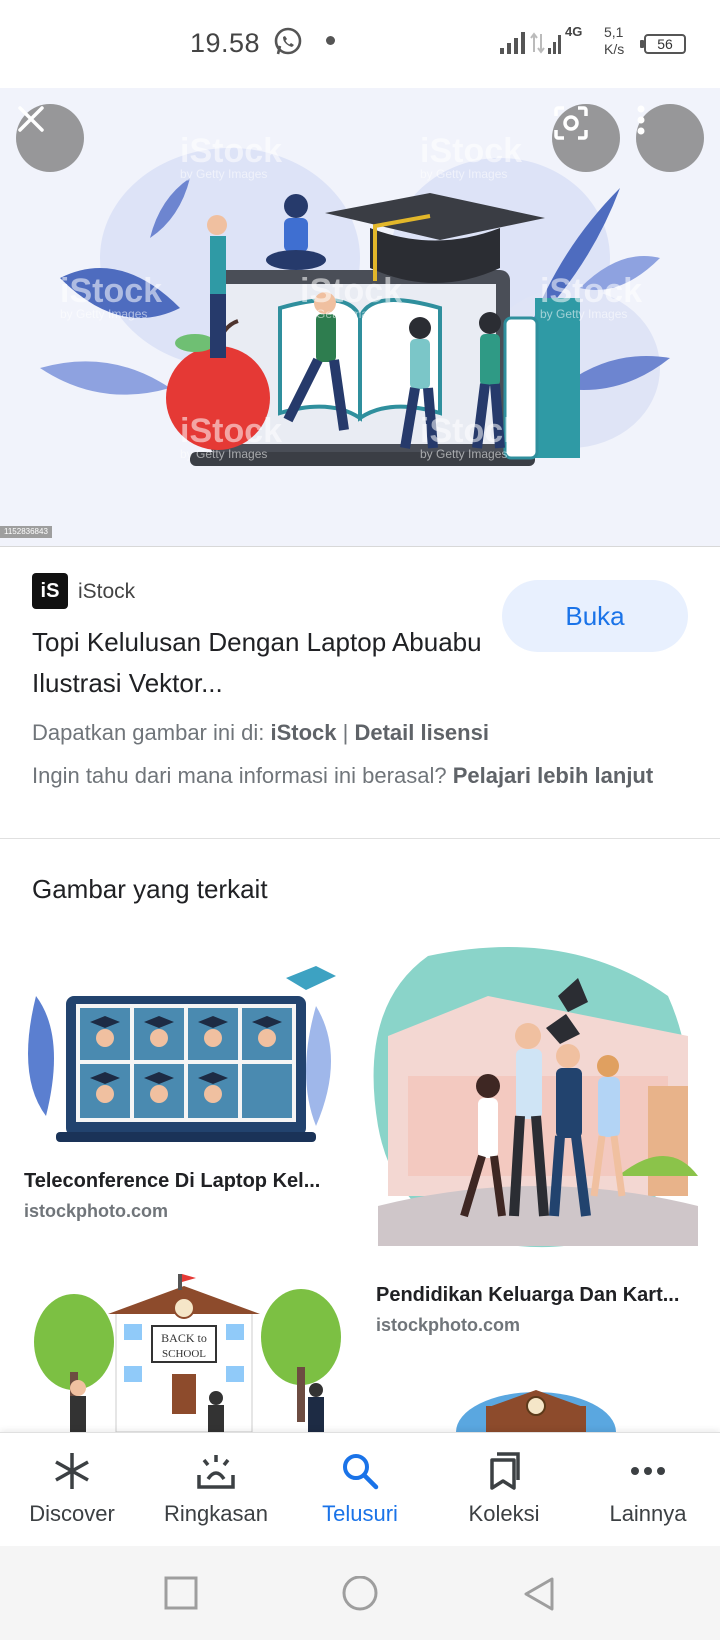 The width and height of the screenshot is (720, 1640). What do you see at coordinates (641, 120) in the screenshot?
I see `more-vert-icon` at bounding box center [641, 120].